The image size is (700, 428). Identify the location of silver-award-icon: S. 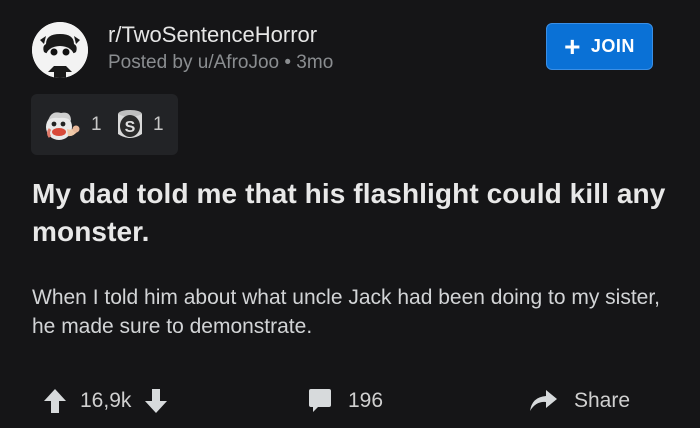
(130, 123).